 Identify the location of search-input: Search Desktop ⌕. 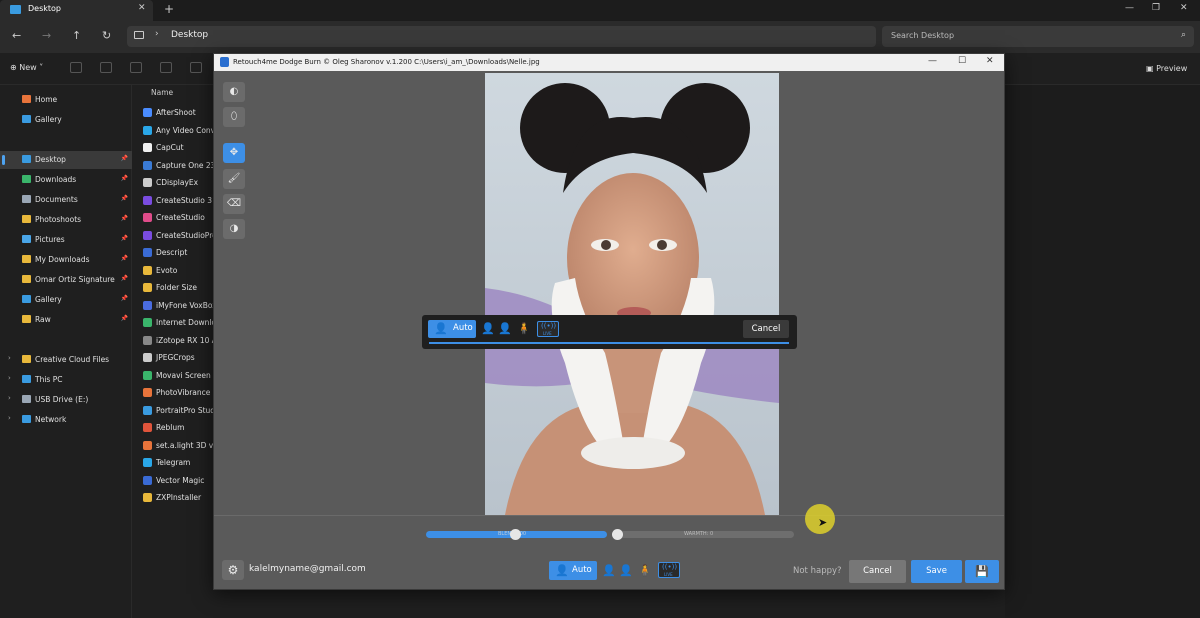
(1038, 36).